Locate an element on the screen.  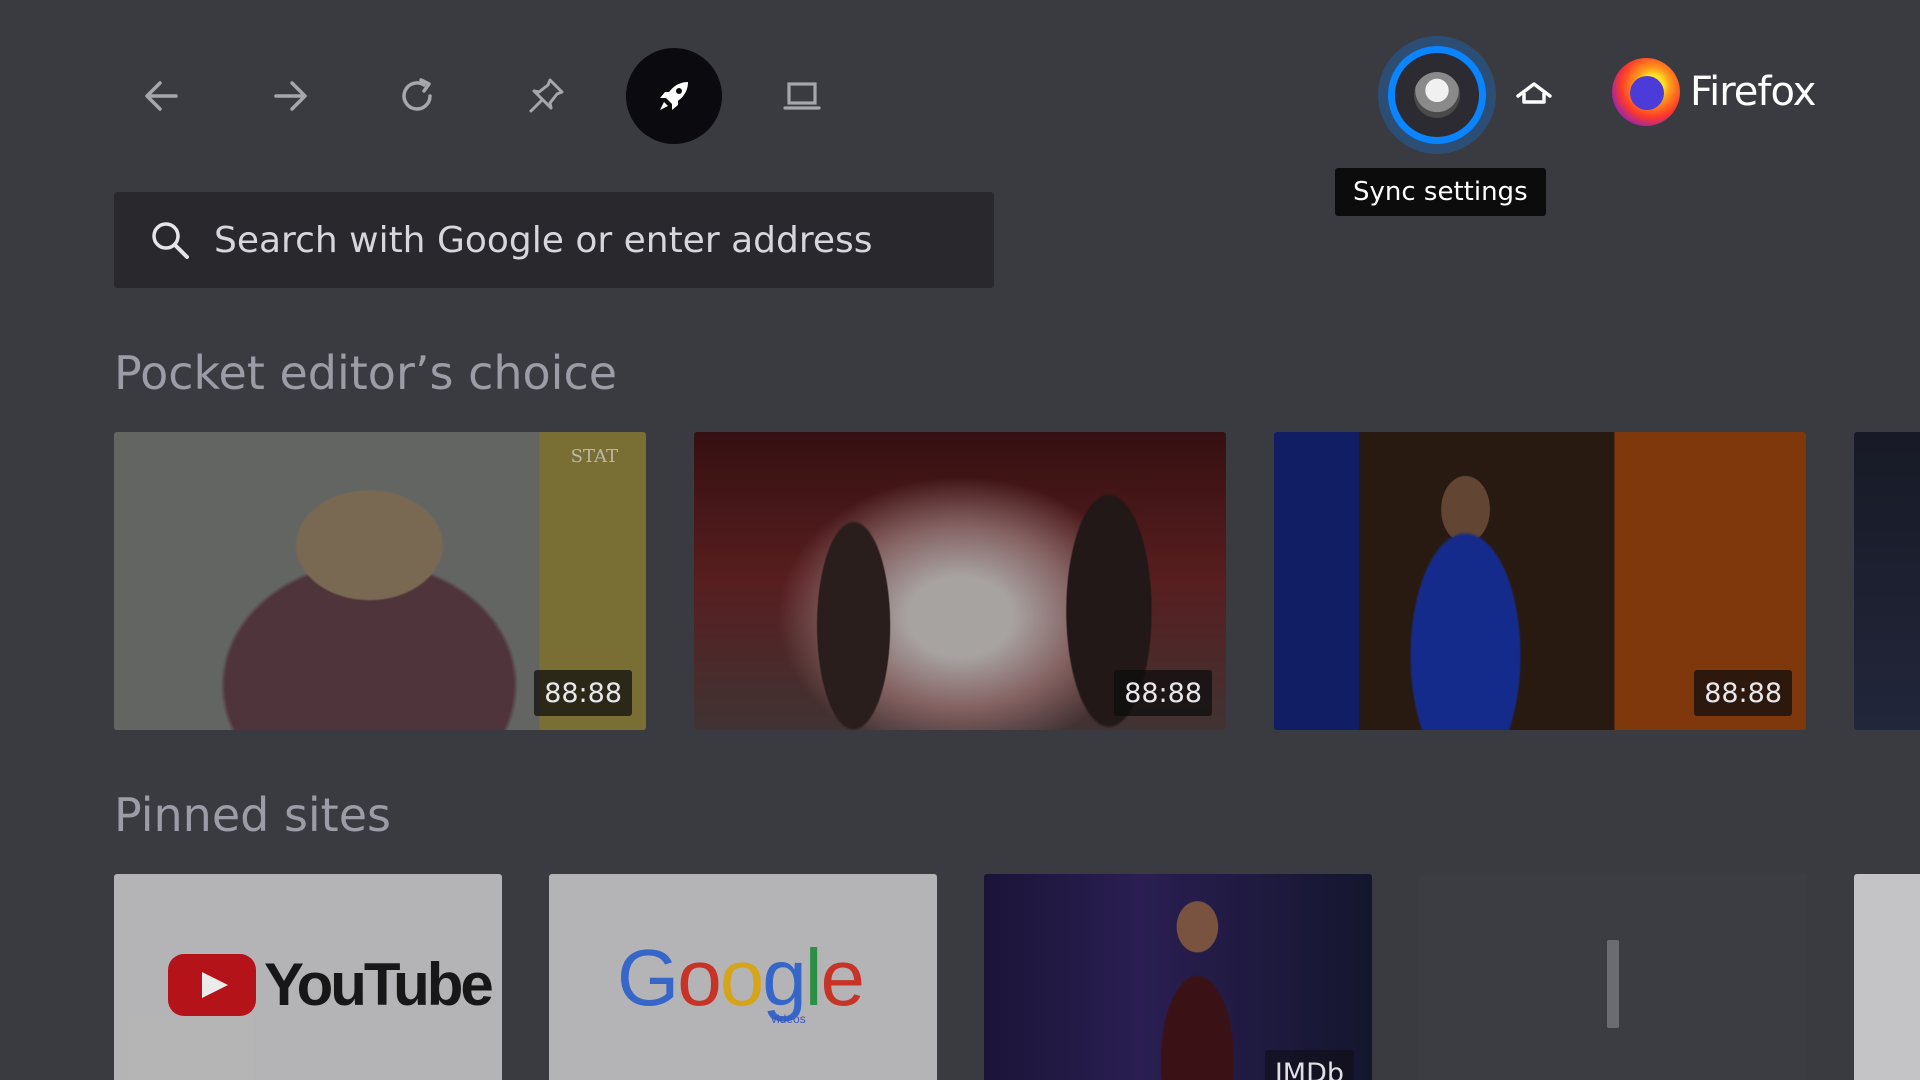
desktop-mode-button is located at coordinates (802, 96).